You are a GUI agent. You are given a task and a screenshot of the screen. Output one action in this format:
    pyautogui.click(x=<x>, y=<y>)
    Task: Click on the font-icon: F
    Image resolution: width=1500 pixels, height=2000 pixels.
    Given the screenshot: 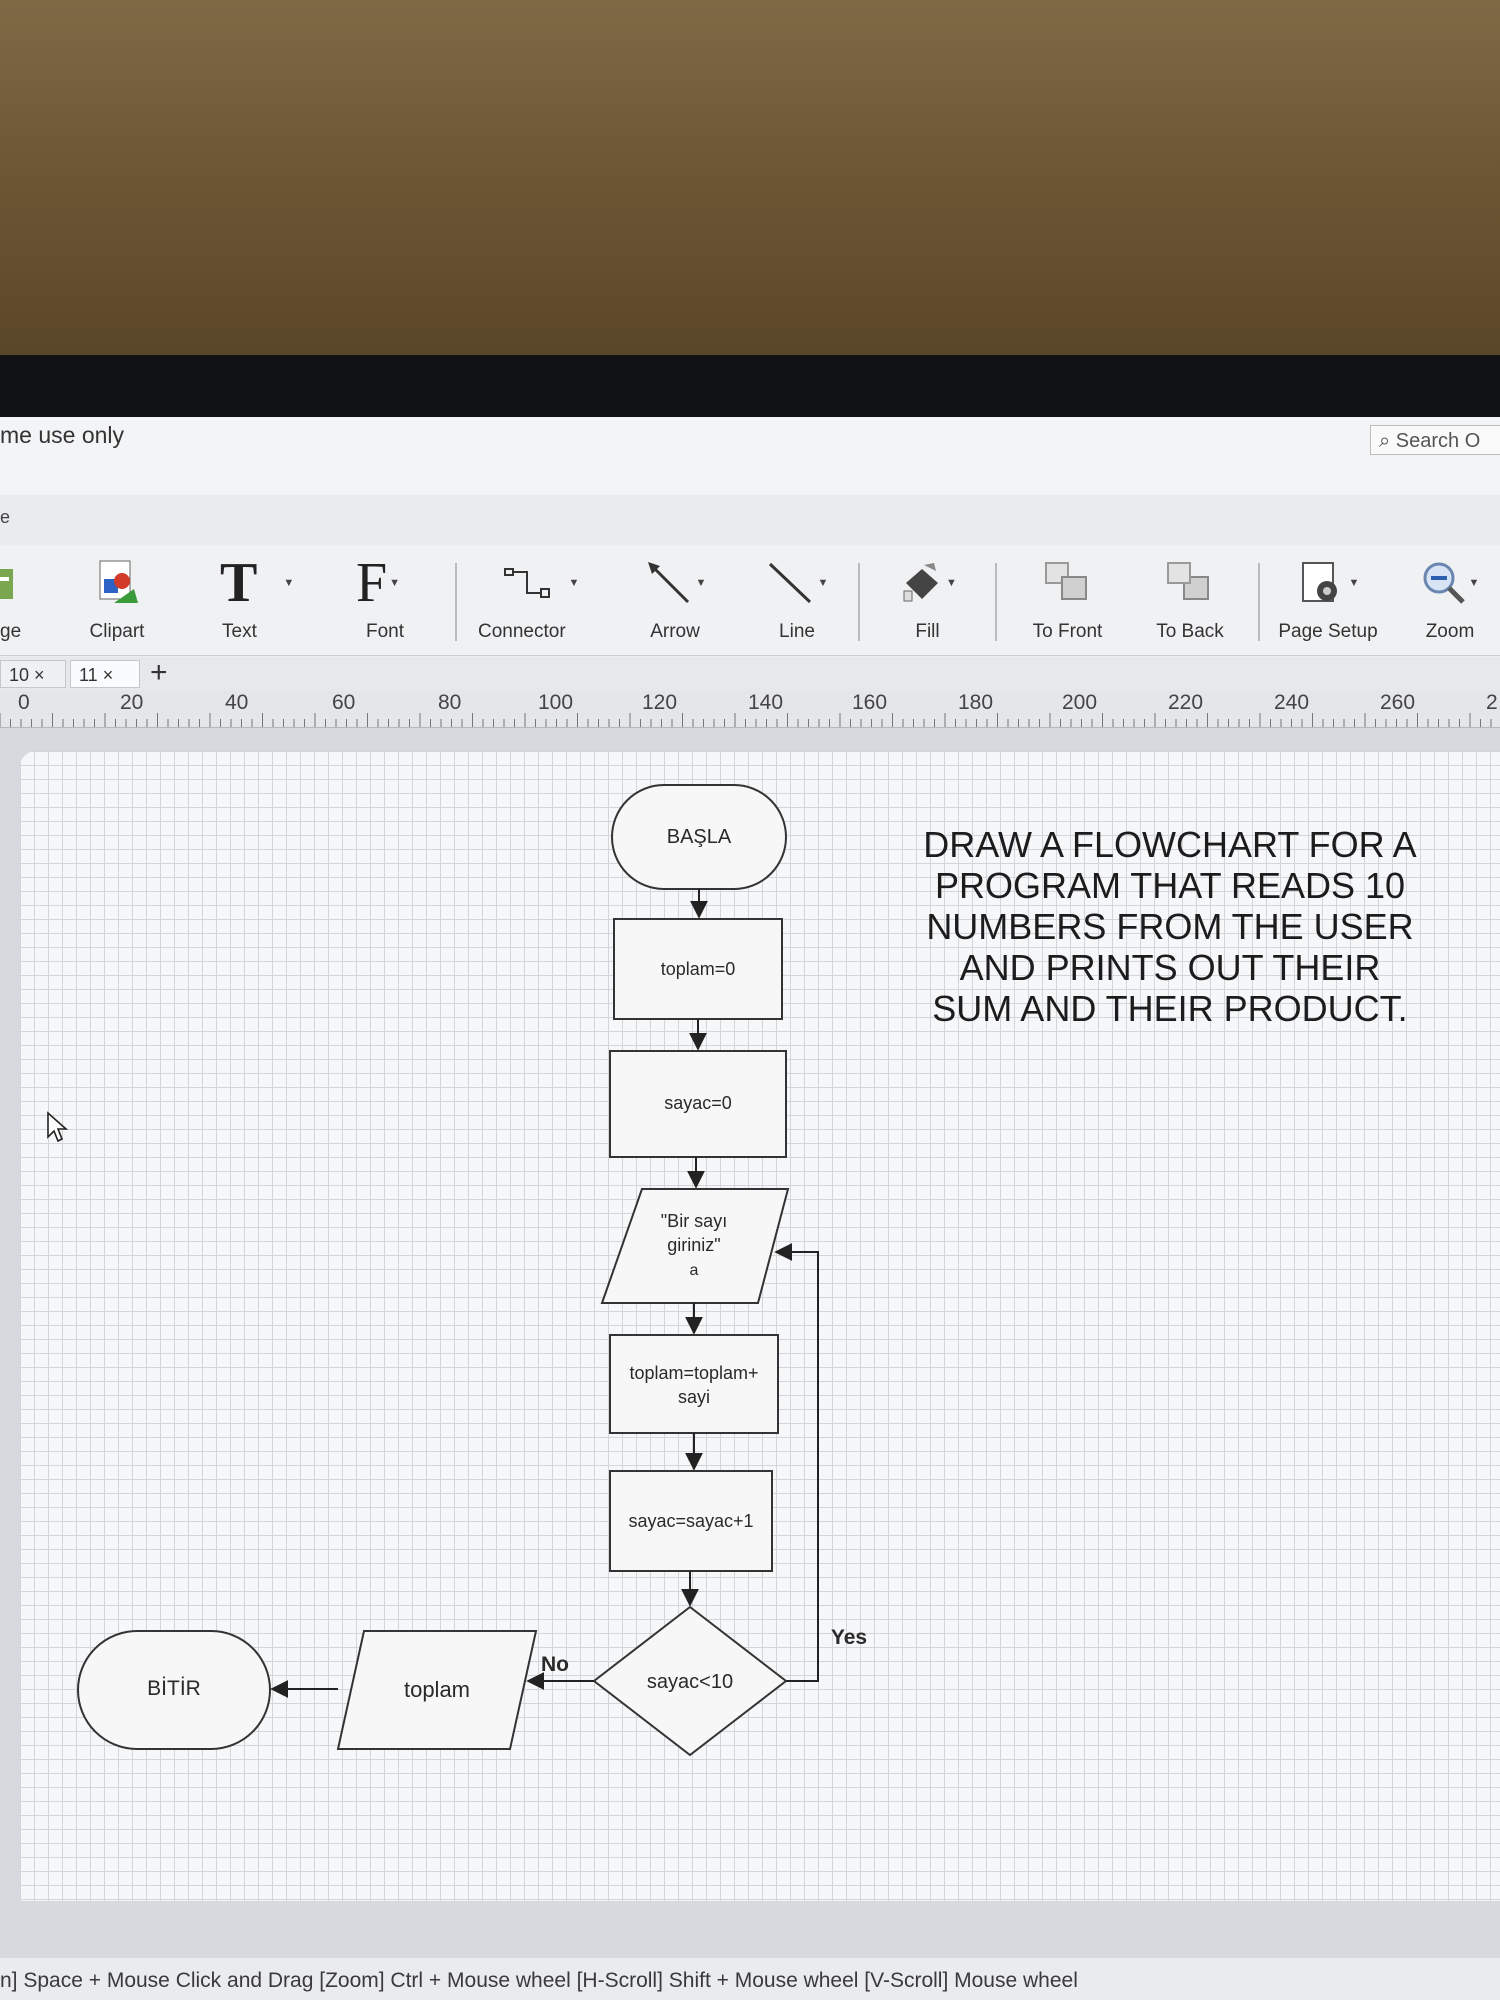 What is the action you would take?
    pyautogui.click(x=372, y=583)
    